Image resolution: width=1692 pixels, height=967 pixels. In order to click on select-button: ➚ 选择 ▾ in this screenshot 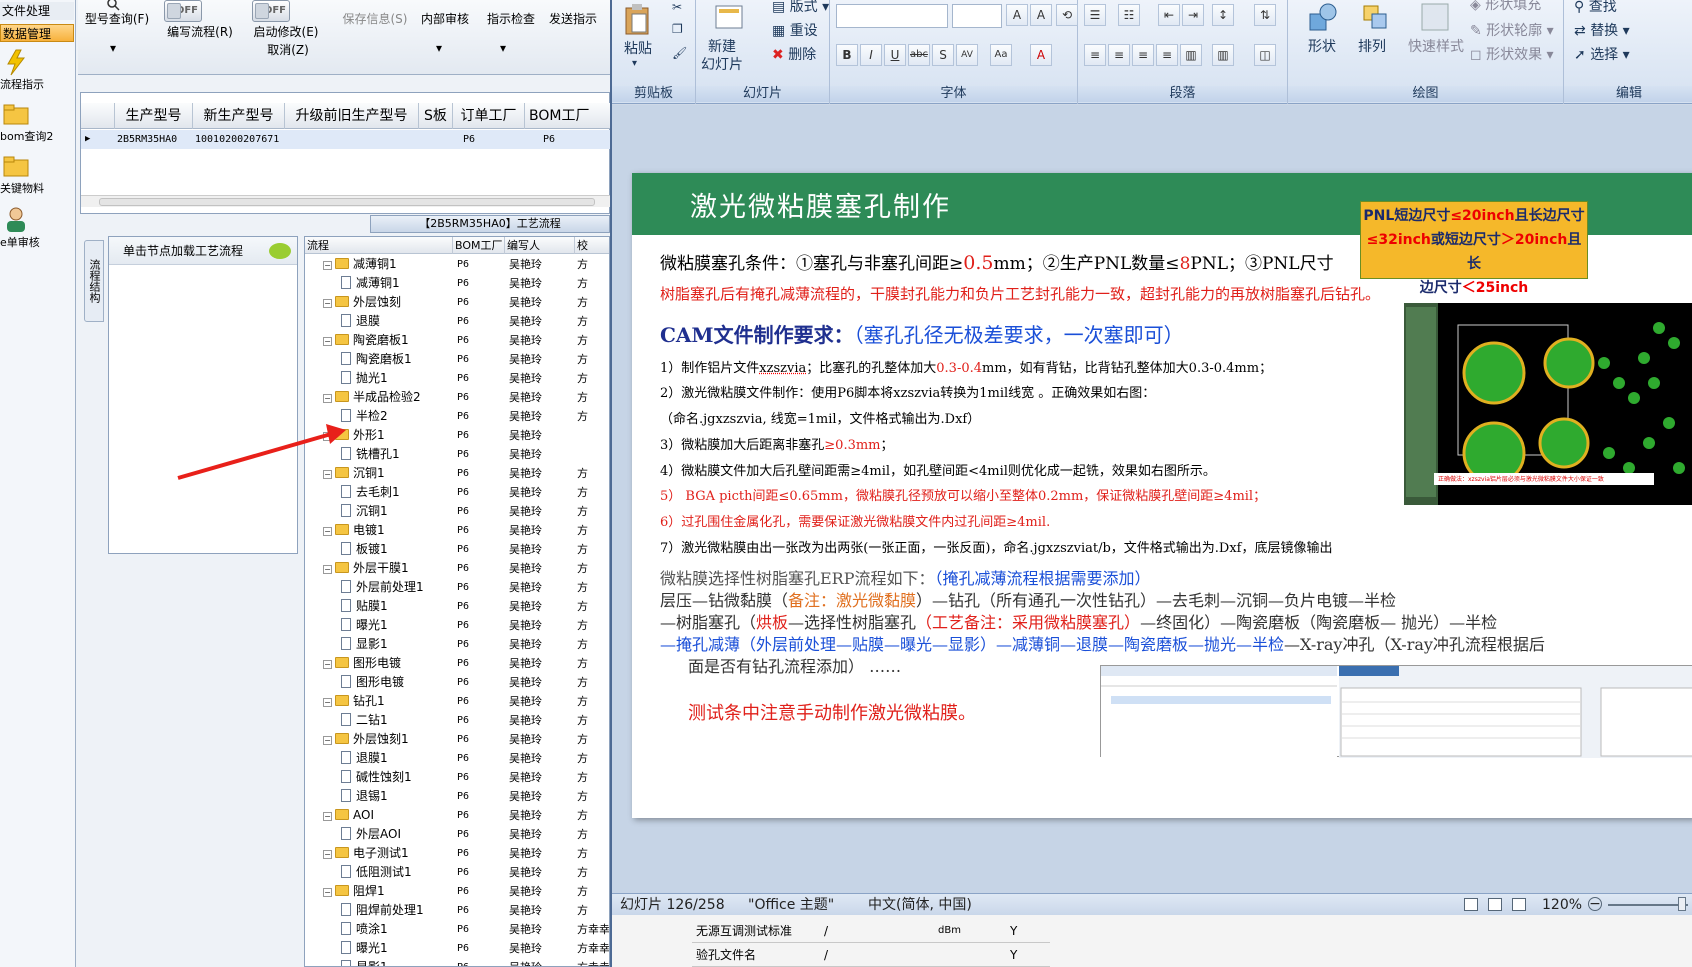, I will do `click(1602, 54)`.